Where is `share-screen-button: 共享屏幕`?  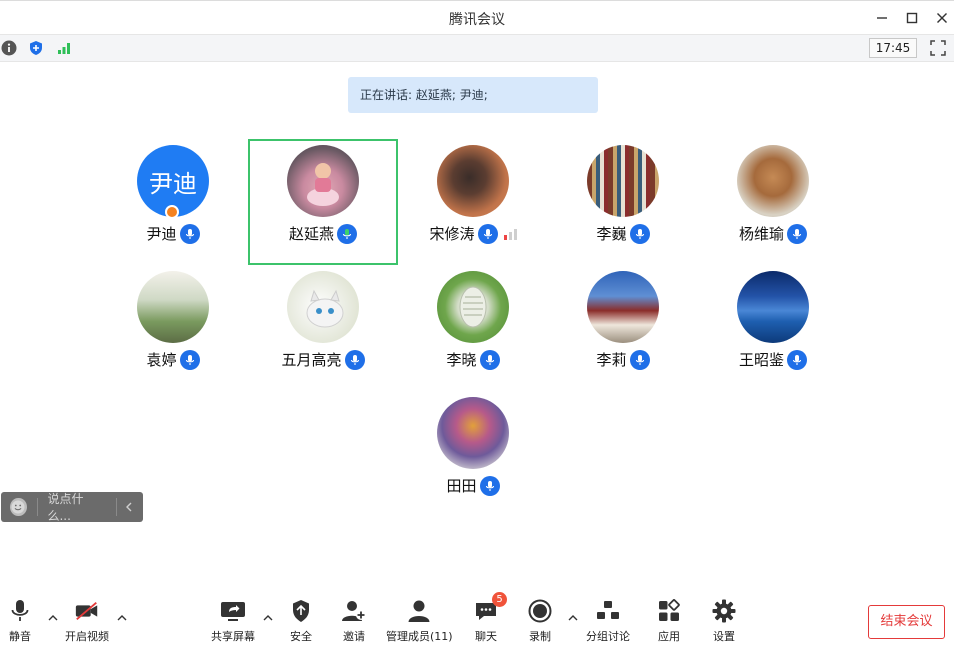
share-screen-button: 共享屏幕 is located at coordinates (233, 621).